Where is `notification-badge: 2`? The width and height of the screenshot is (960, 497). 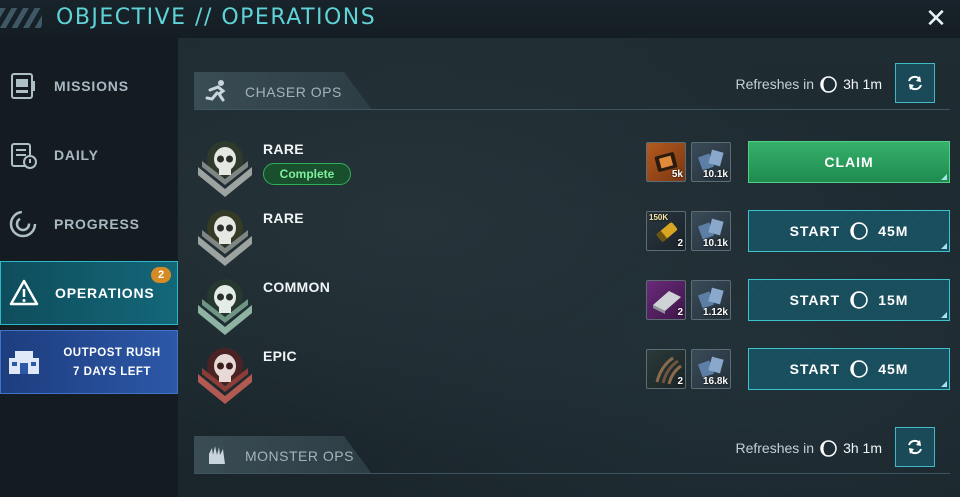 notification-badge: 2 is located at coordinates (161, 275).